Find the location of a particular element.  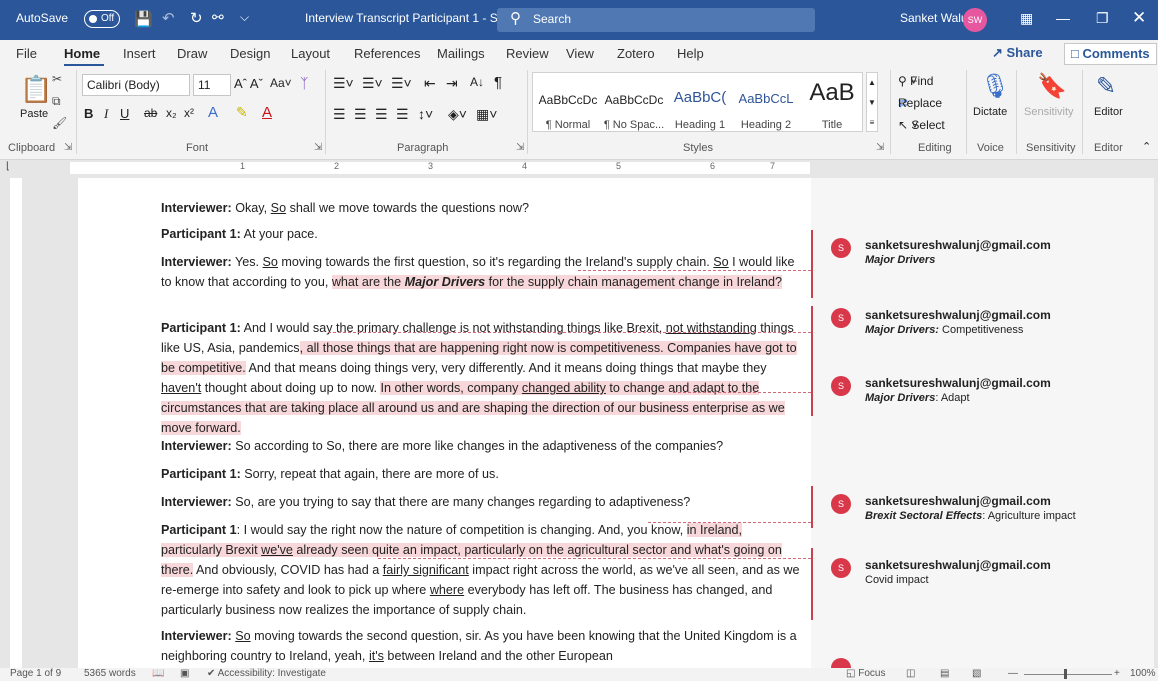

font-launcher-icon: ⇲ is located at coordinates (318, 147).